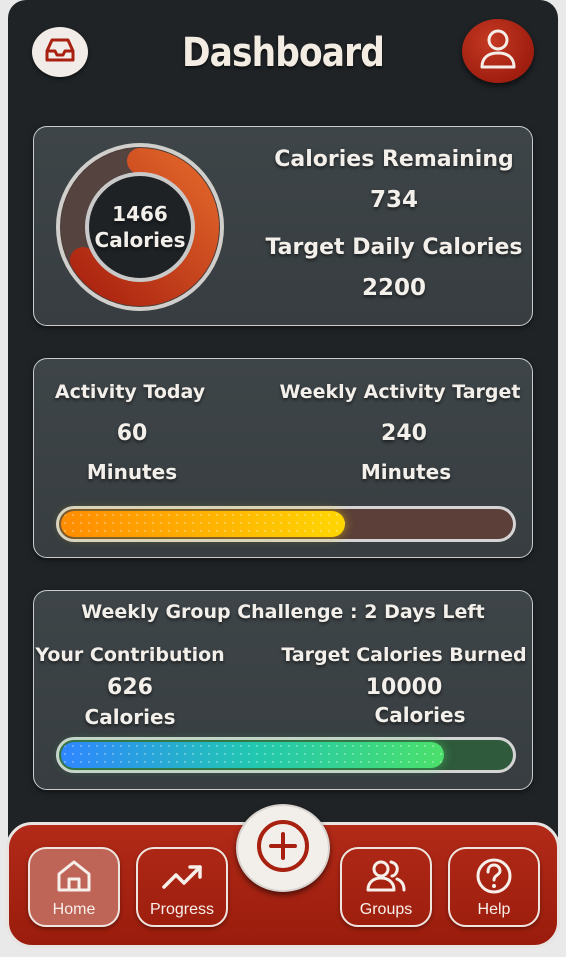  I want to click on nav-help-button: Help, so click(494, 887).